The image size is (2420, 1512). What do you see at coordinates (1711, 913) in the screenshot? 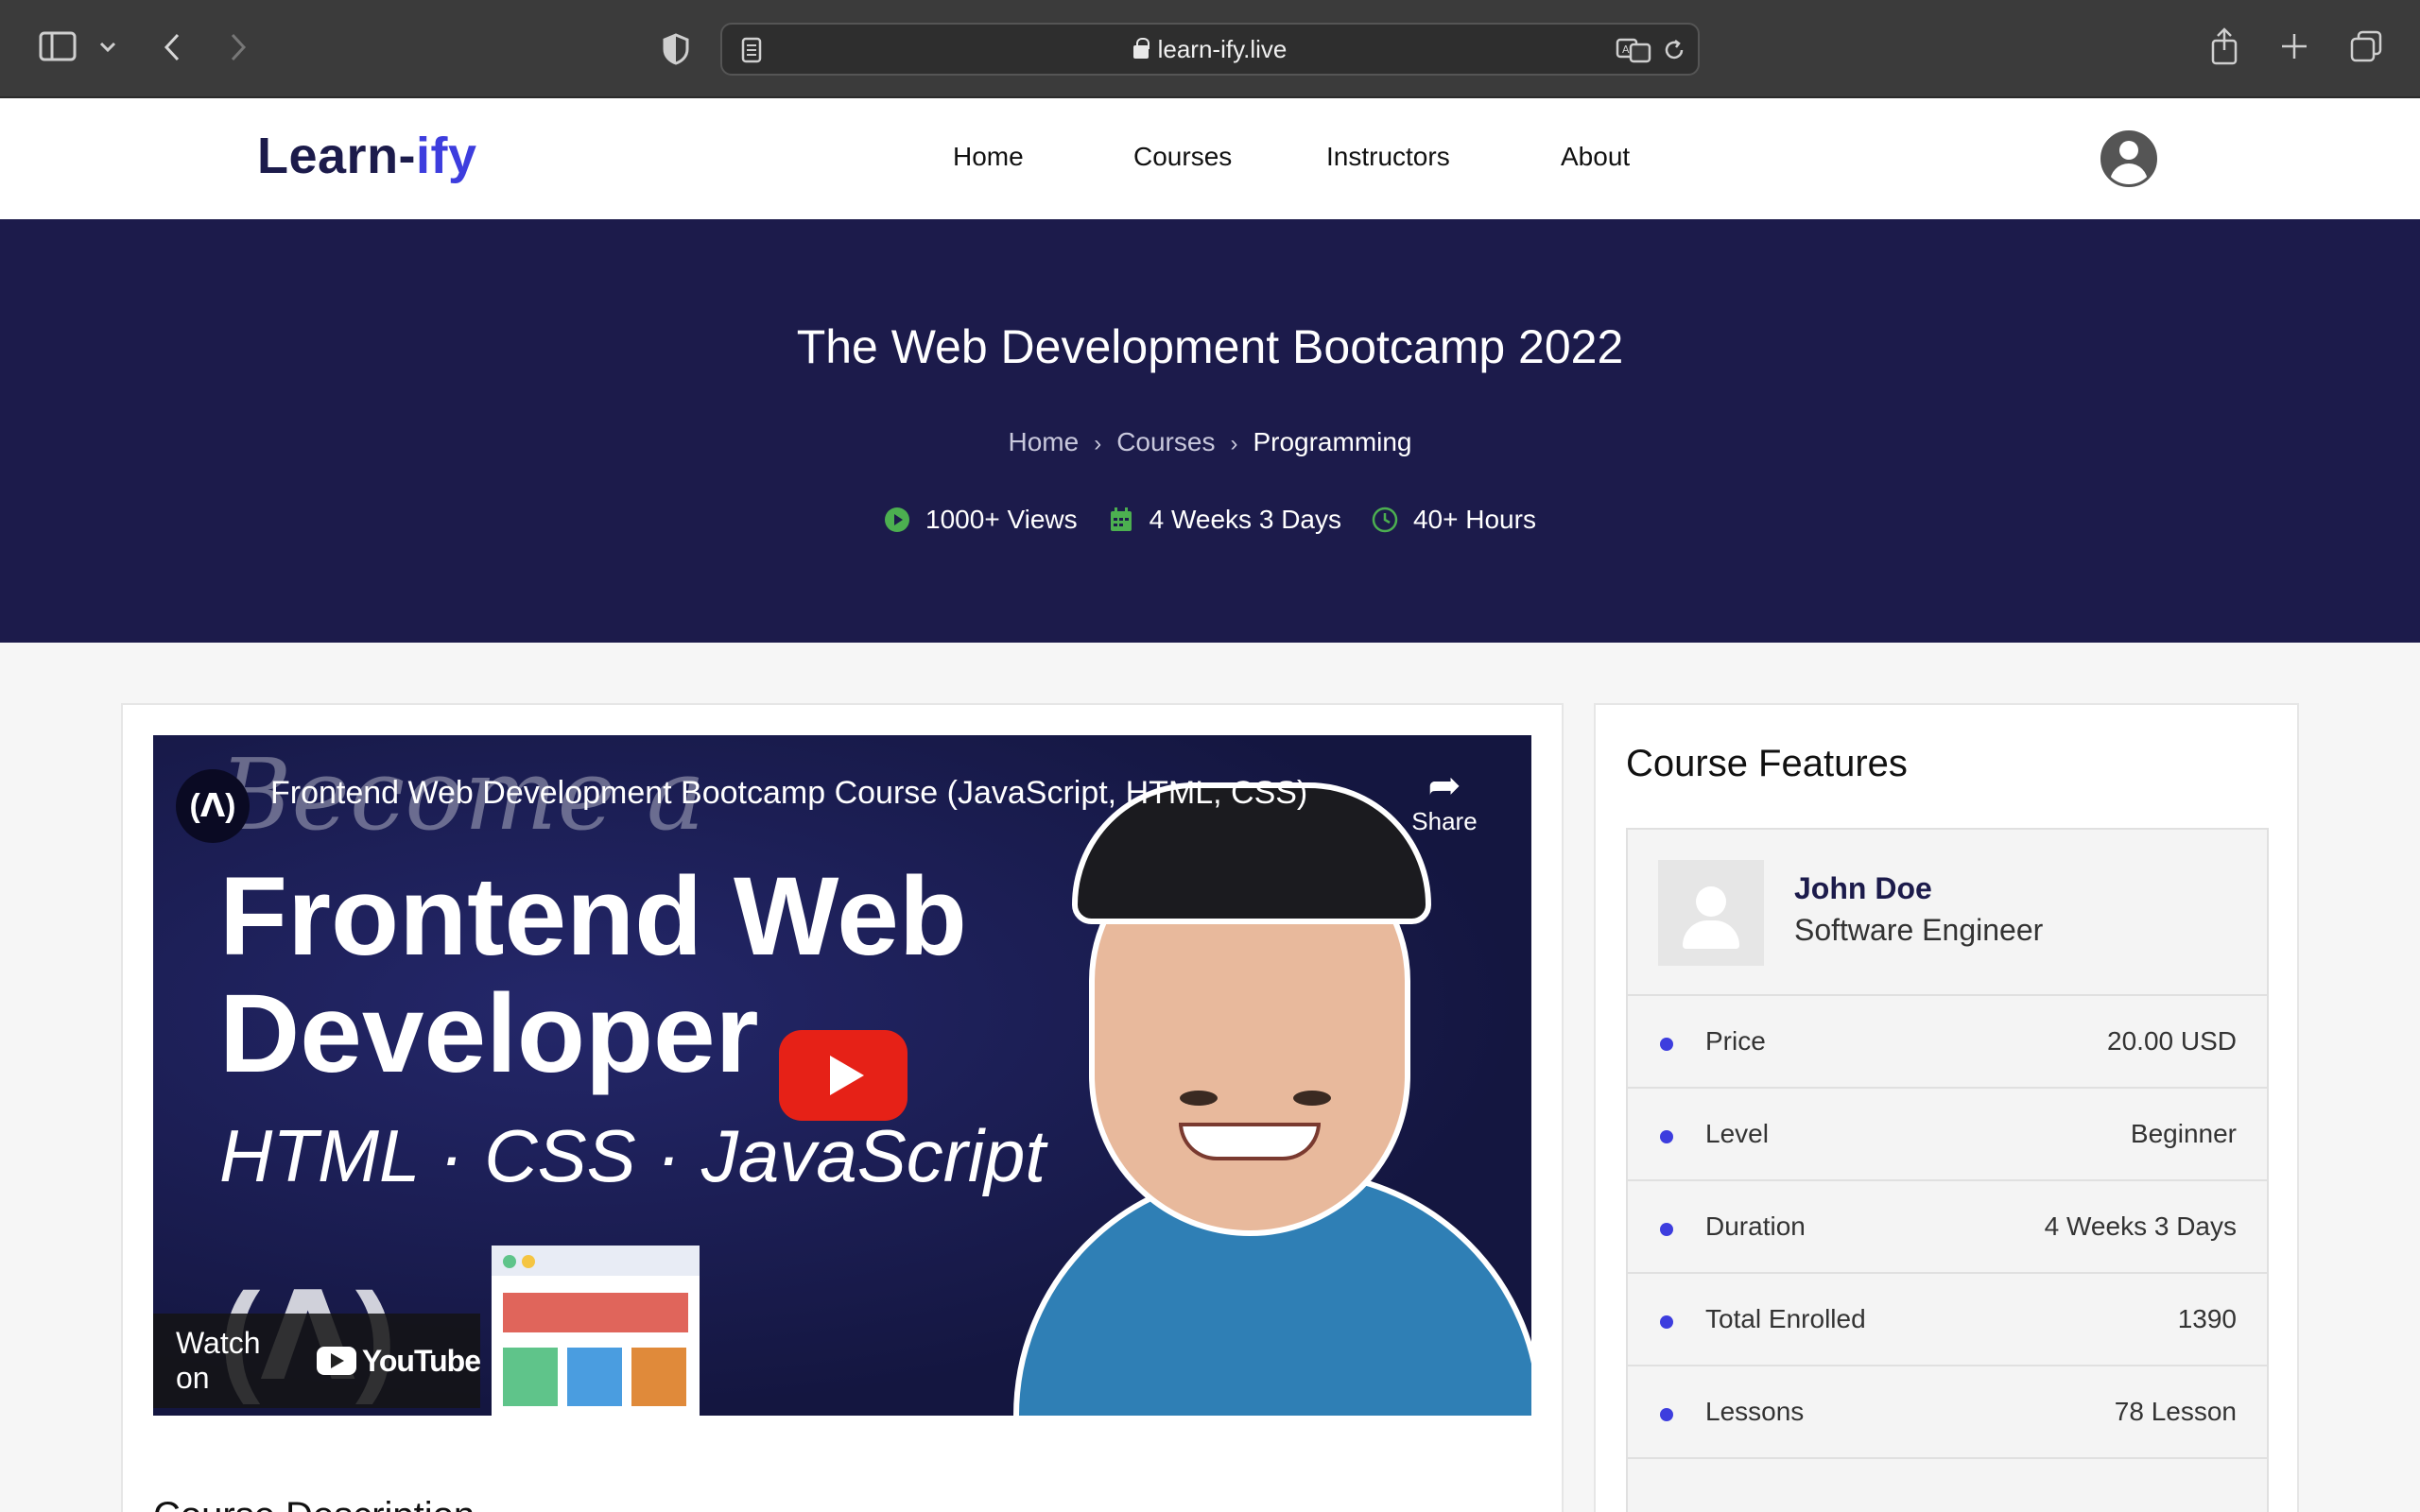
I see `instructor-avatar-icon` at bounding box center [1711, 913].